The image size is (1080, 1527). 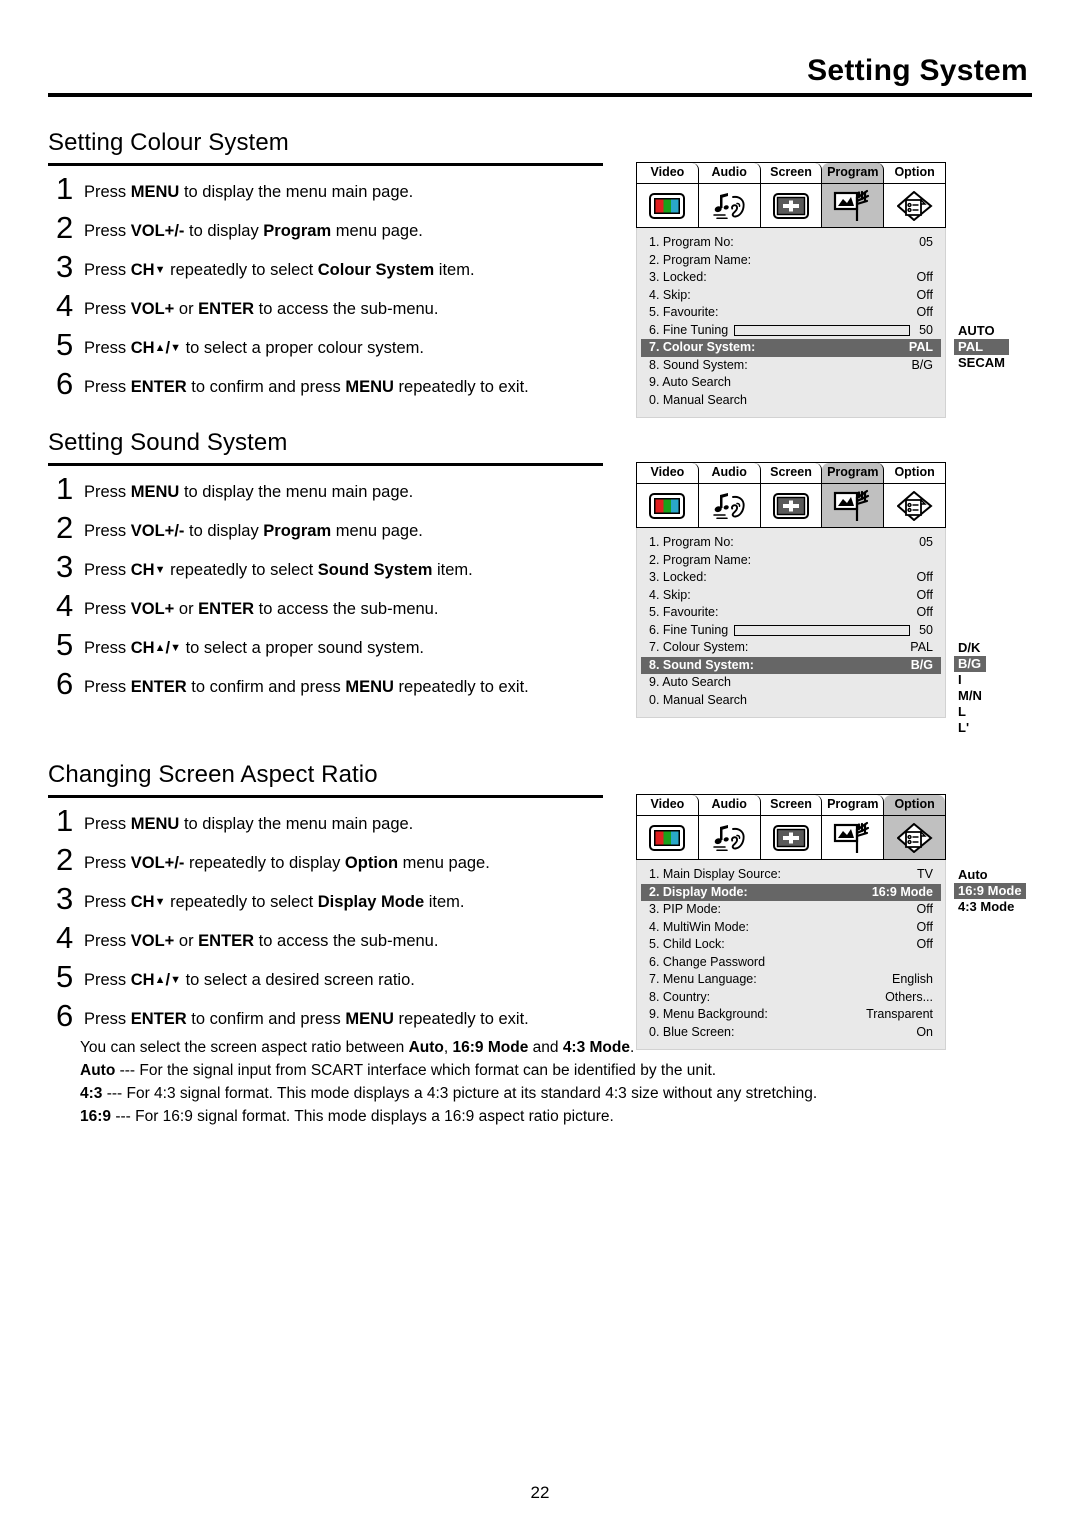 What do you see at coordinates (970, 648) in the screenshot?
I see `osd-submenu-option: D/K` at bounding box center [970, 648].